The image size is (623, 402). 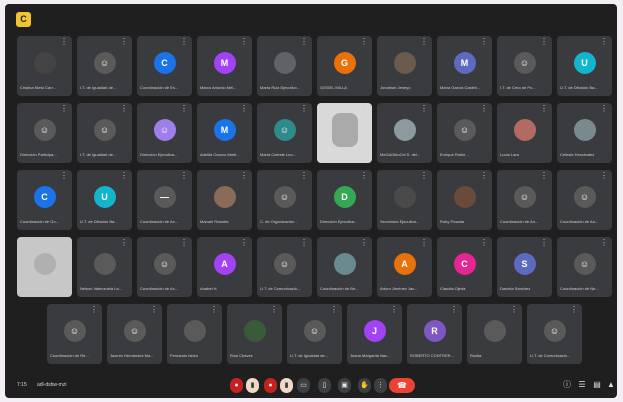 What do you see at coordinates (324, 385) in the screenshot?
I see `present-button: ▯` at bounding box center [324, 385].